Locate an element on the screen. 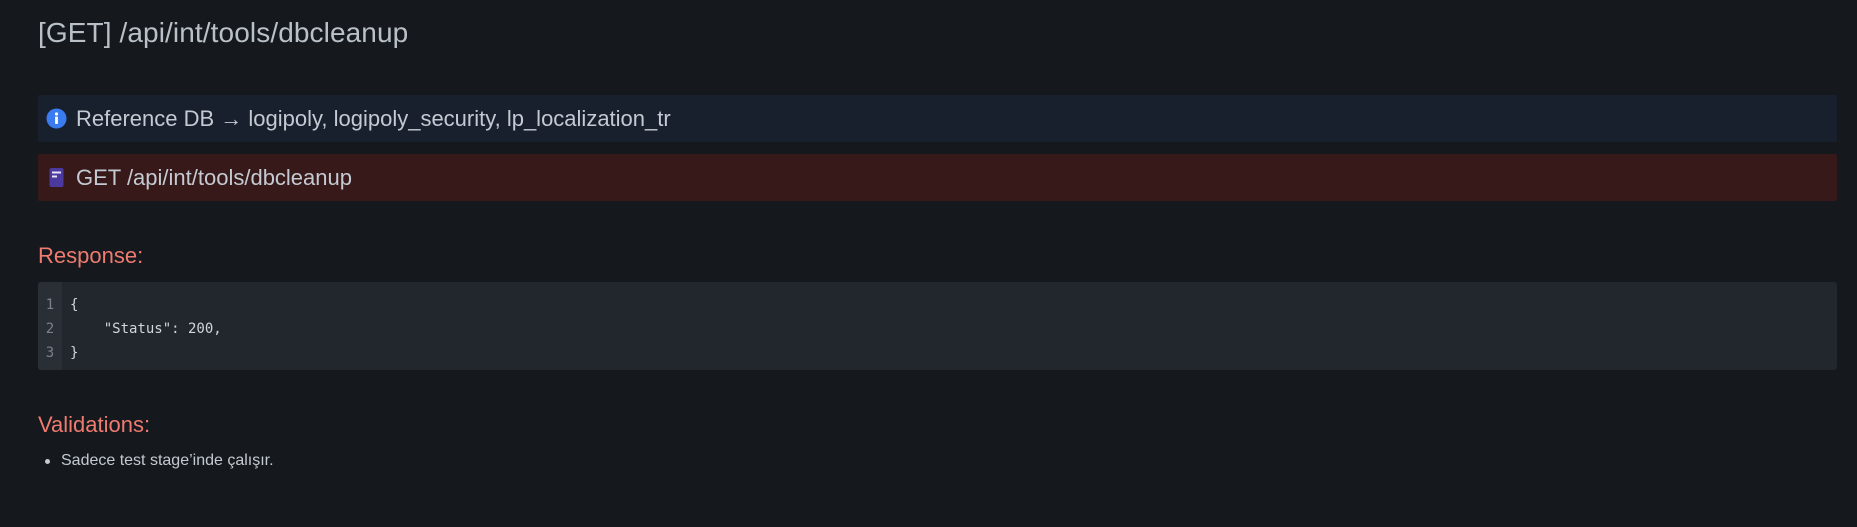  page-title: [GET] /api/int/tools/dbcleanup is located at coordinates (223, 32).